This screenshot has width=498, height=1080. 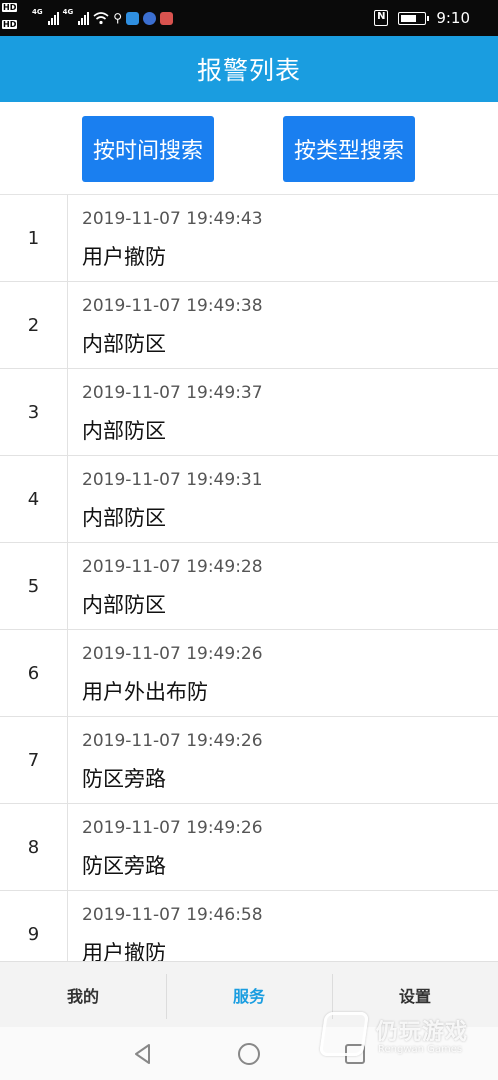 I want to click on clock: 9:10, so click(x=453, y=18).